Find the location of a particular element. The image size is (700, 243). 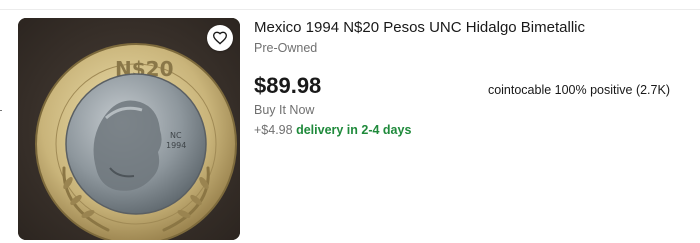

buying-format: Buy It Now is located at coordinates (284, 110).